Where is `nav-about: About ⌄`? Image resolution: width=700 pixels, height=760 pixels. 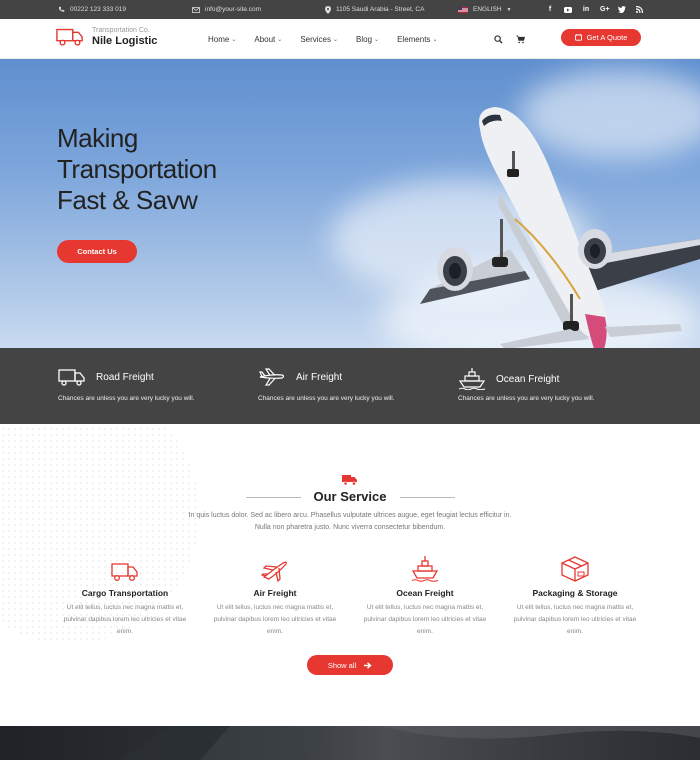
nav-about: About ⌄ is located at coordinates (268, 39).